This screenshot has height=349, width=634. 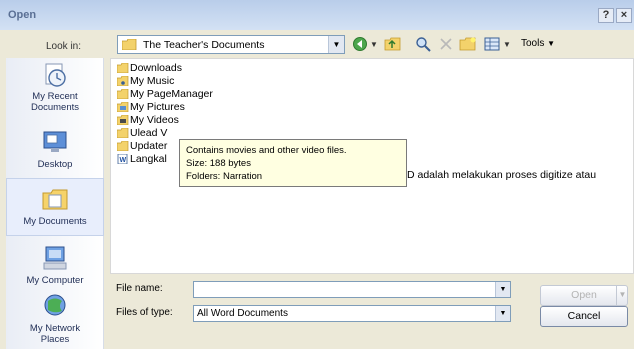 What do you see at coordinates (218, 163) in the screenshot?
I see `tooltip-size: Size: 188 bytes` at bounding box center [218, 163].